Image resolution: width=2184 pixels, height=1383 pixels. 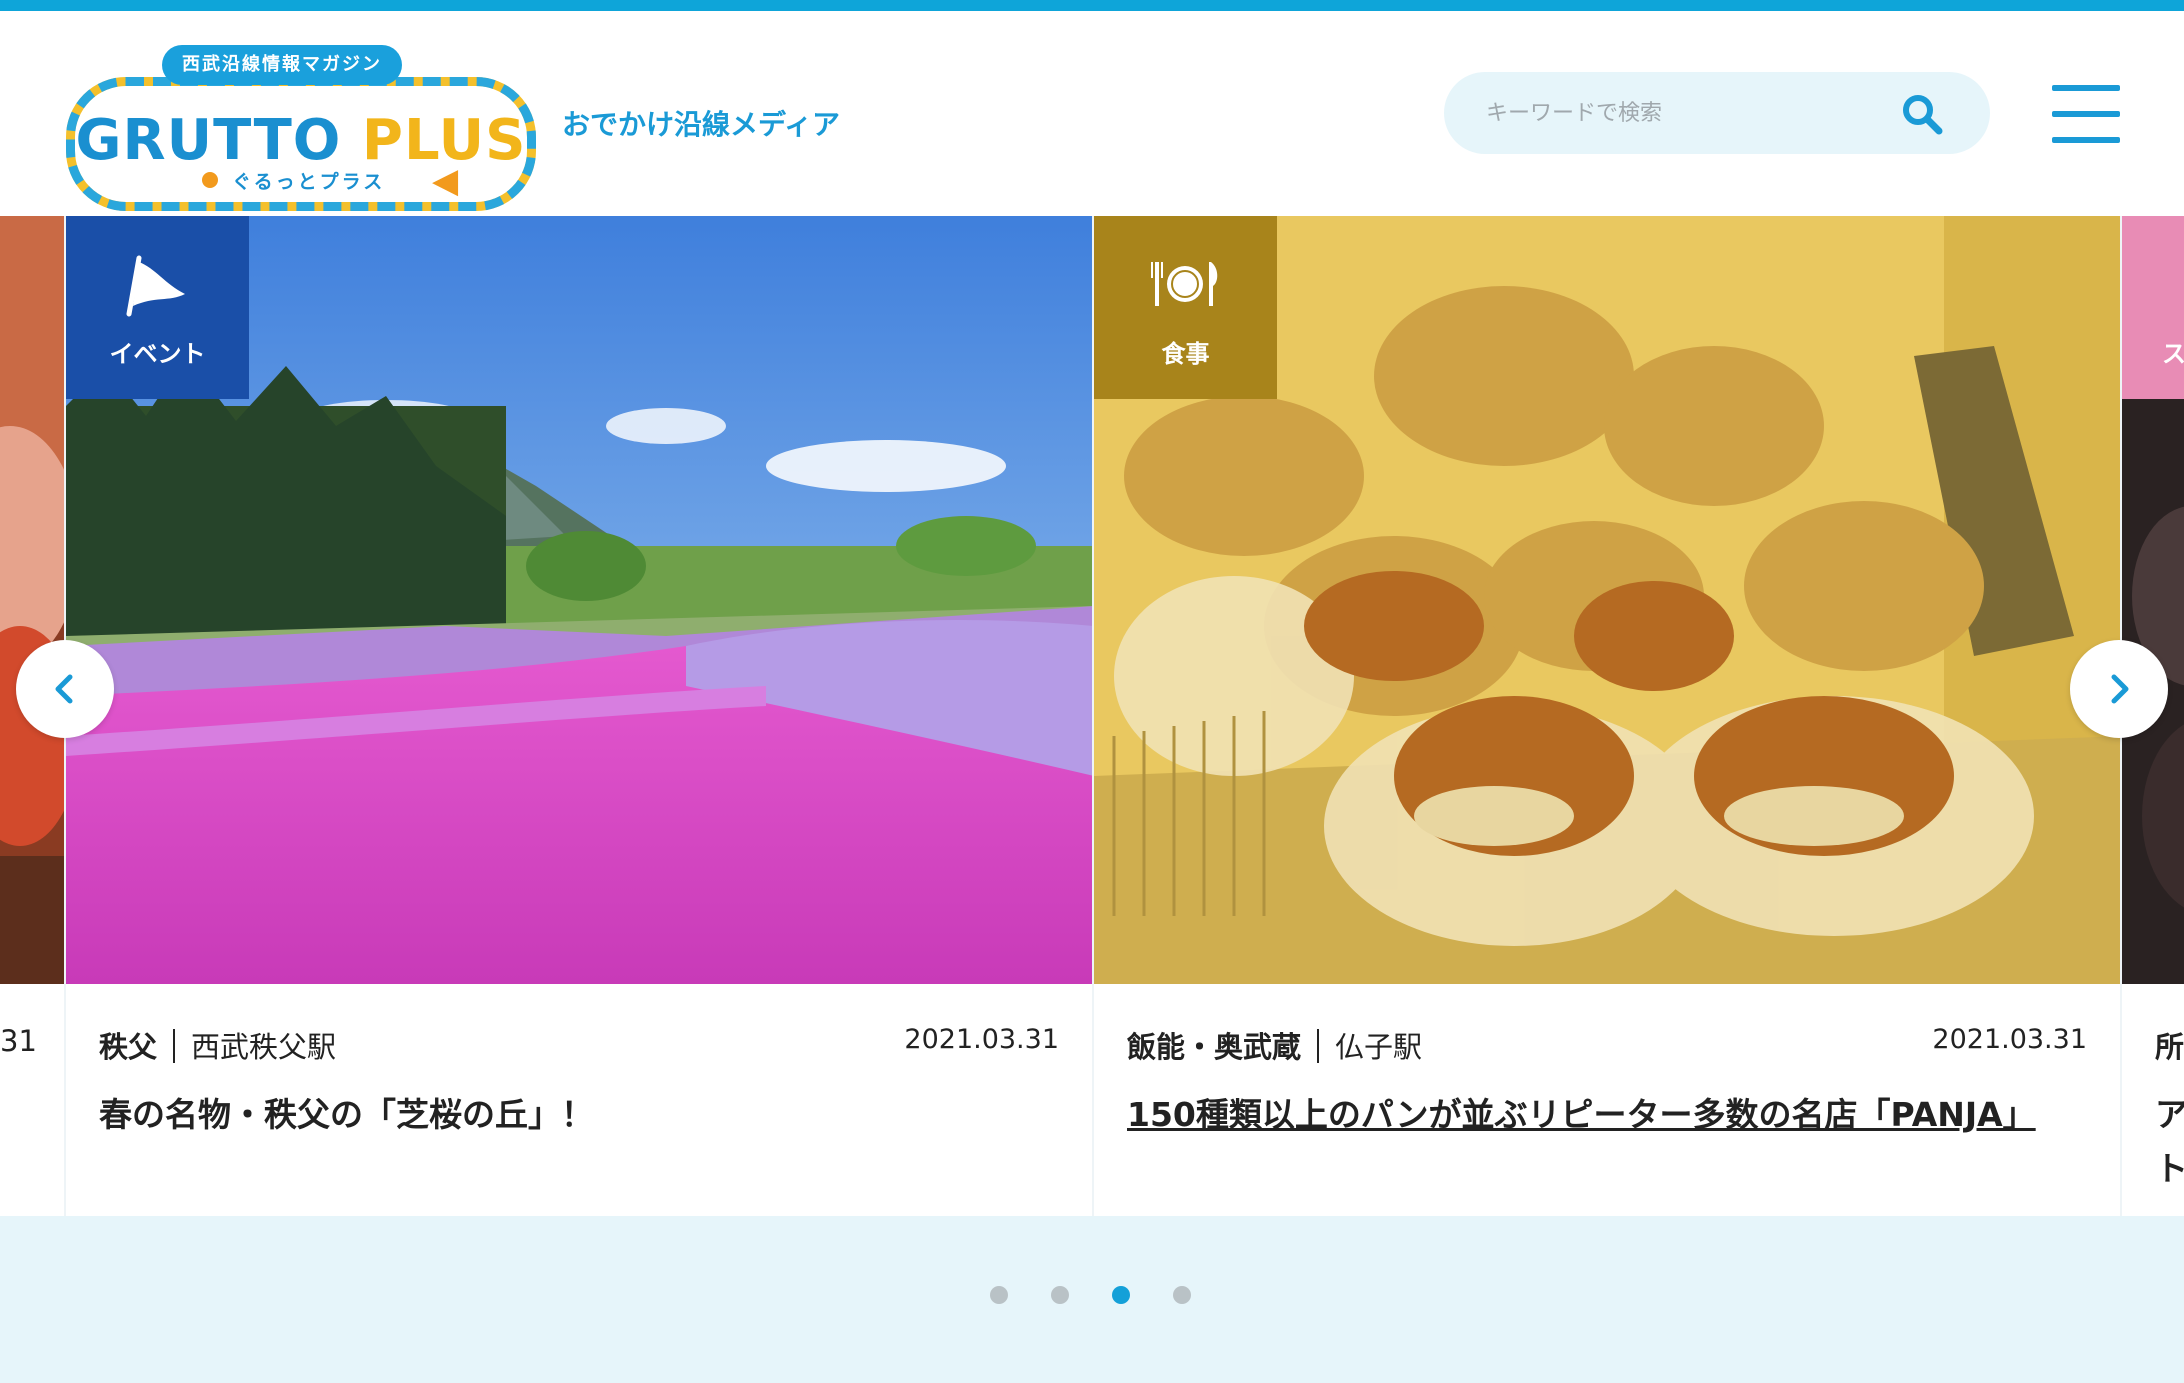 What do you see at coordinates (1214, 1047) in the screenshot?
I see `card-area: 飯能・奥武蔵` at bounding box center [1214, 1047].